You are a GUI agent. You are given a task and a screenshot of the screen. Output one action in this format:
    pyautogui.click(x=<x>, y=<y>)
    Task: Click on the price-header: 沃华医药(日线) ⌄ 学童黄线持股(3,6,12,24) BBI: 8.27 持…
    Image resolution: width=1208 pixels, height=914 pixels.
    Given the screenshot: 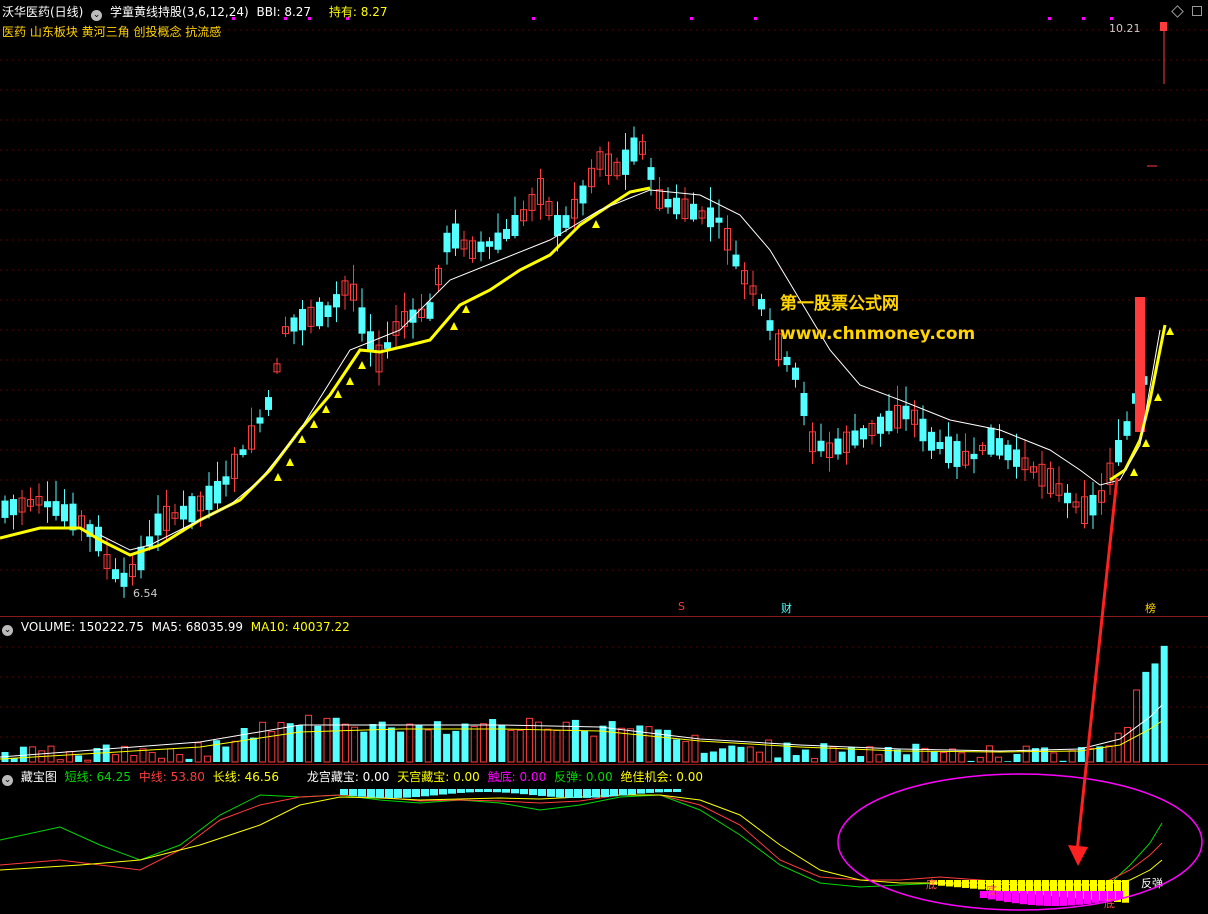 What is the action you would take?
    pyautogui.click(x=196, y=12)
    